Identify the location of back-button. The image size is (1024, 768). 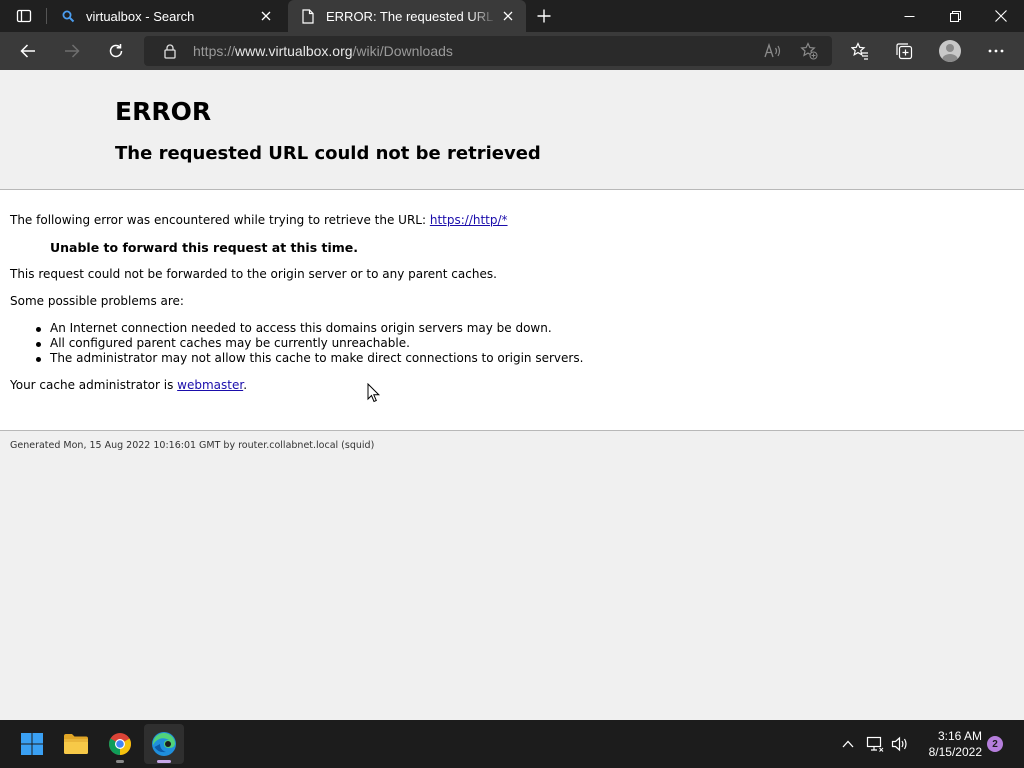
(28, 51).